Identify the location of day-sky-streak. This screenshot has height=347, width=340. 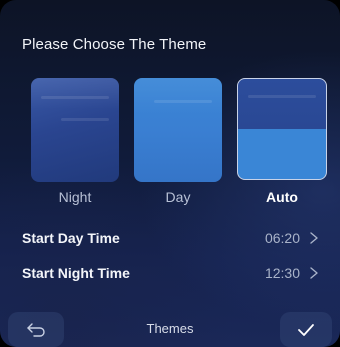
(183, 101).